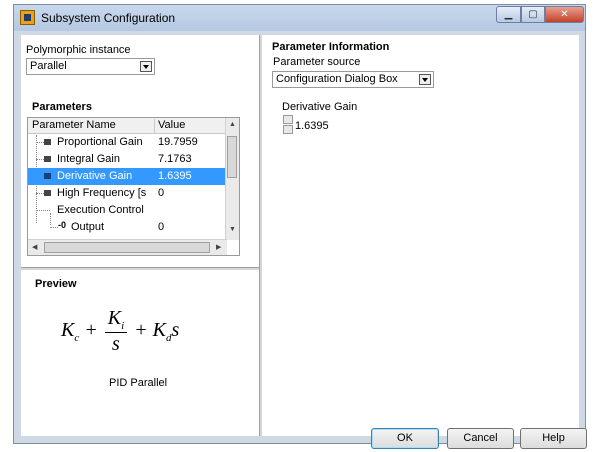 The height and width of the screenshot is (452, 595). Describe the element at coordinates (232, 157) in the screenshot. I see `vertical-scroll-thumb` at that location.